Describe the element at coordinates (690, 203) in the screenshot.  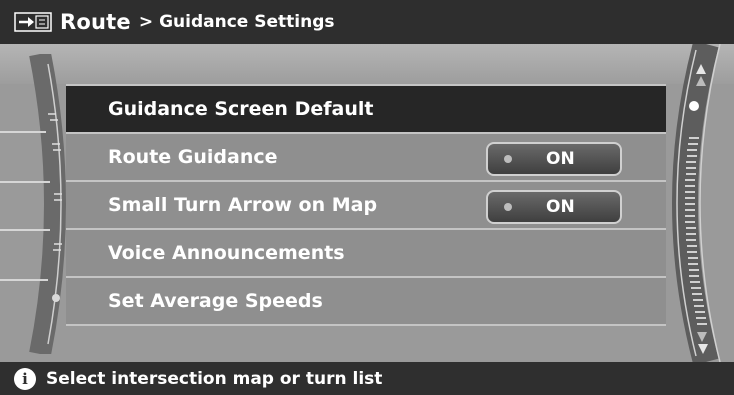
I see `scrollbar` at that location.